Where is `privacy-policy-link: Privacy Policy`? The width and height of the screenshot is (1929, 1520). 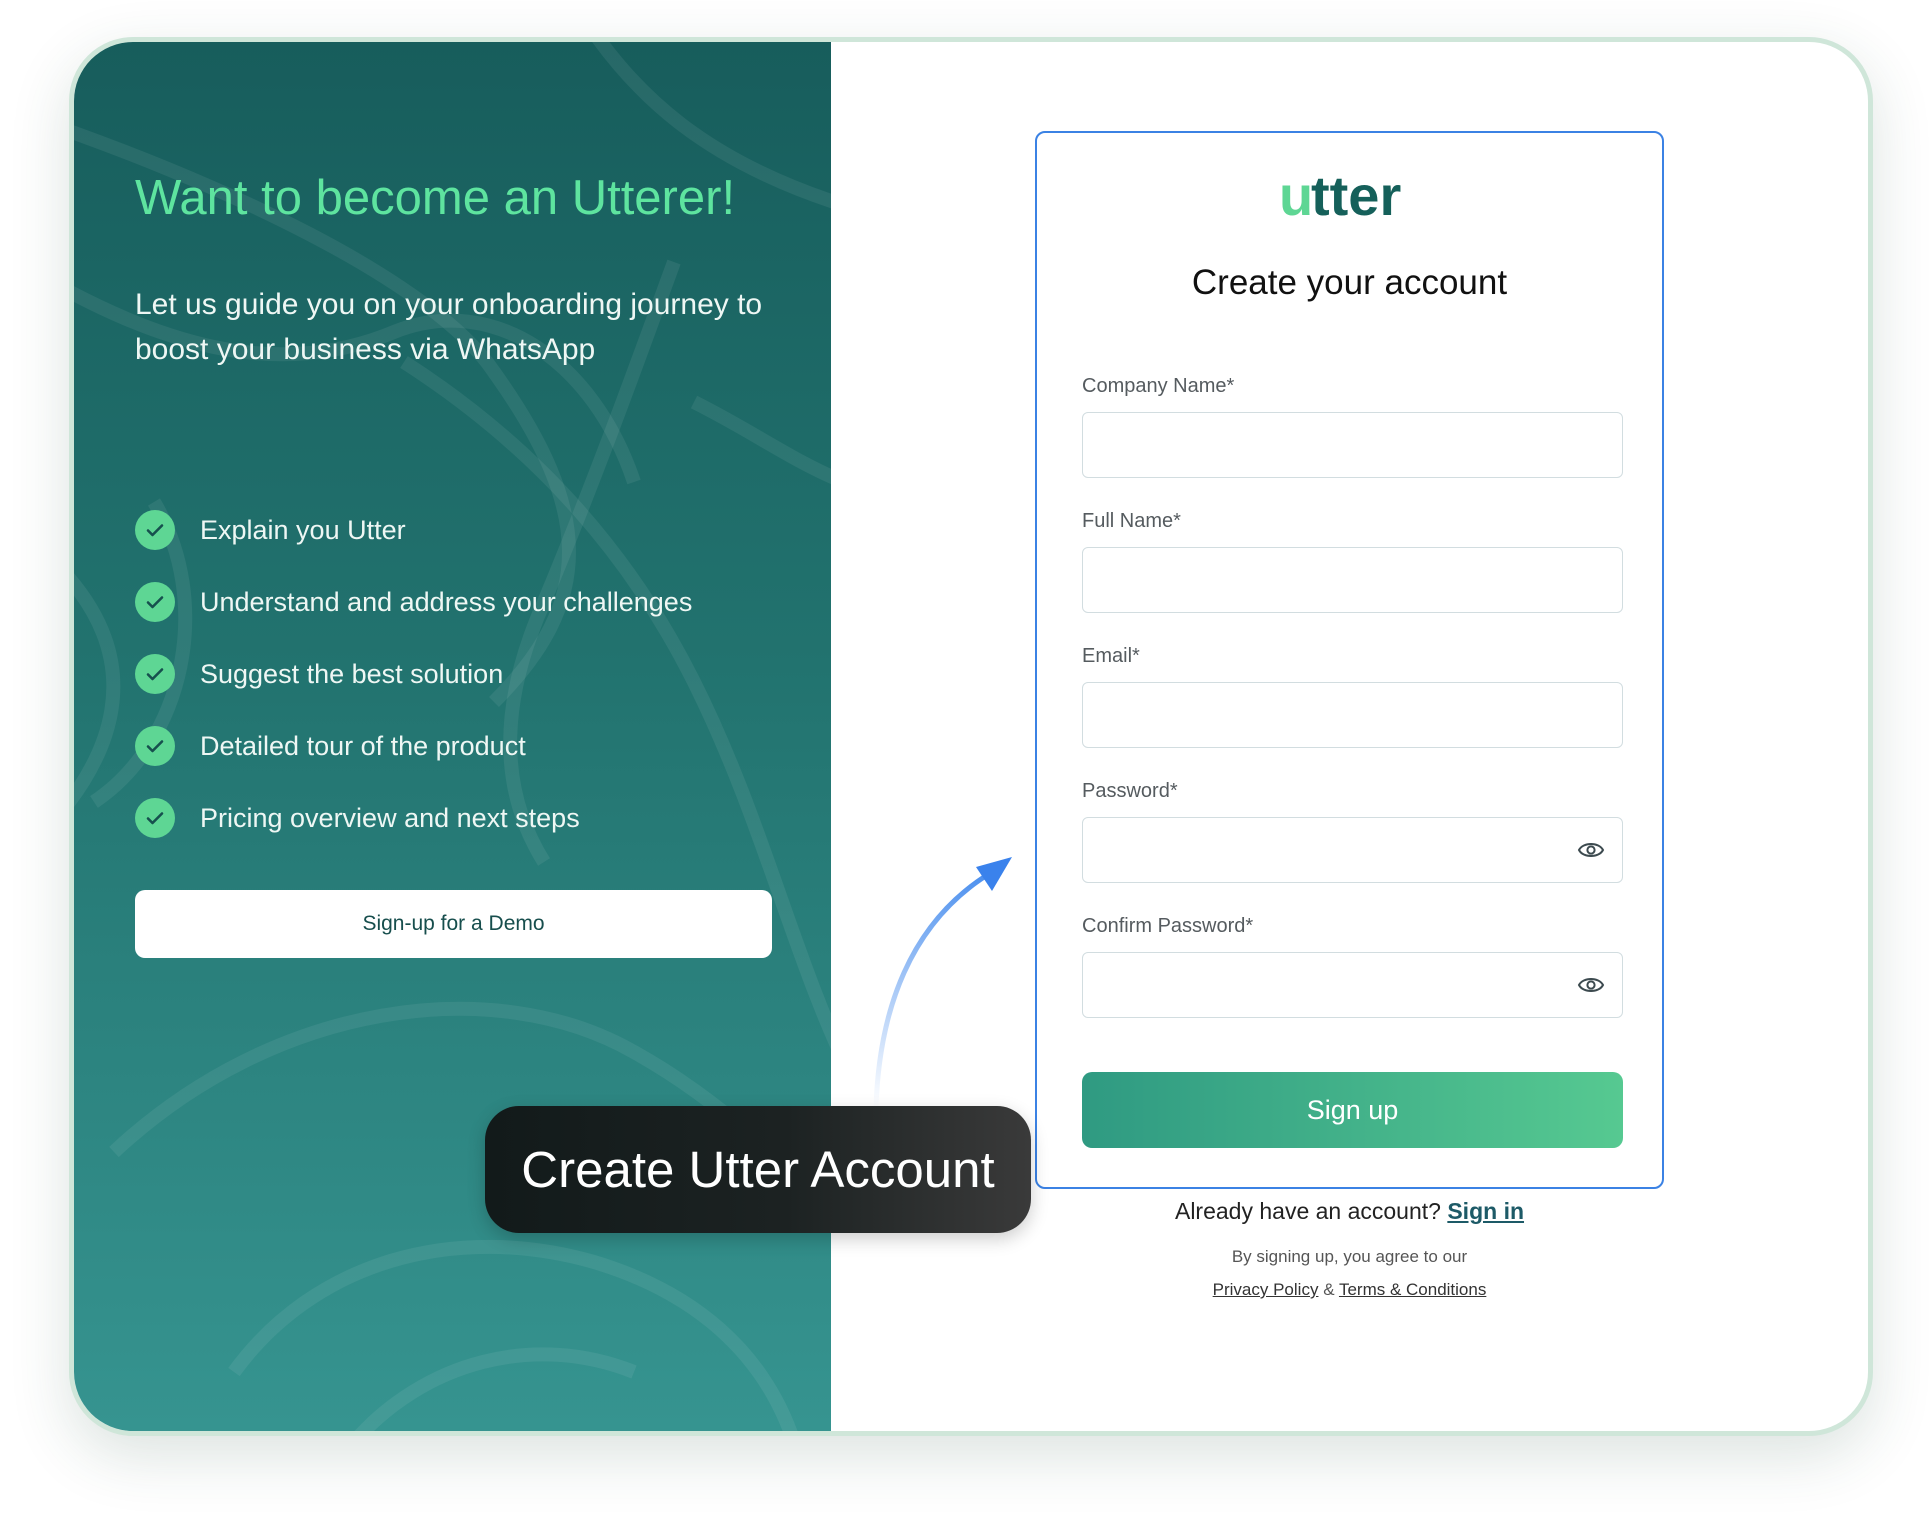
privacy-policy-link: Privacy Policy is located at coordinates (1266, 1289).